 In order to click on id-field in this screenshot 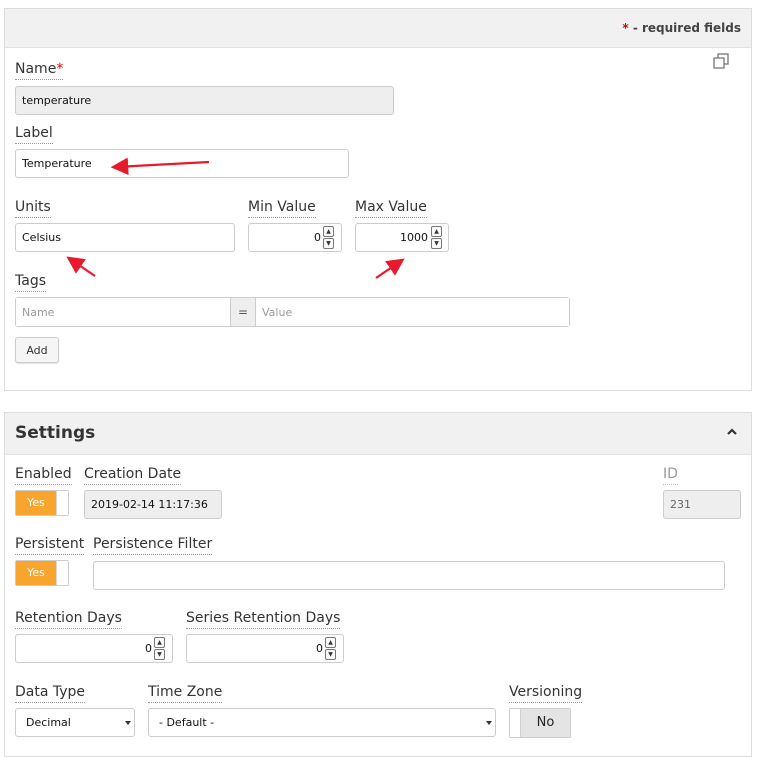, I will do `click(702, 504)`.